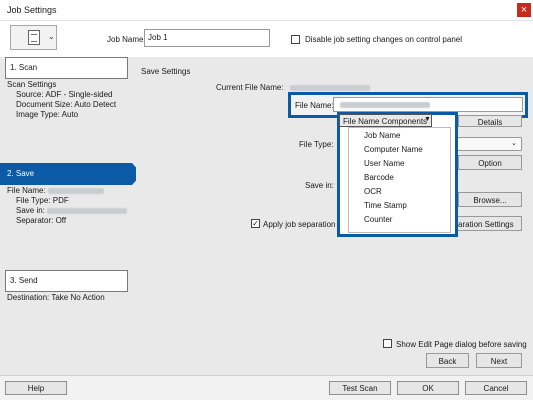 This screenshot has height=400, width=533. I want to click on save-summary-file-type: File Type: PDF, so click(42, 200).